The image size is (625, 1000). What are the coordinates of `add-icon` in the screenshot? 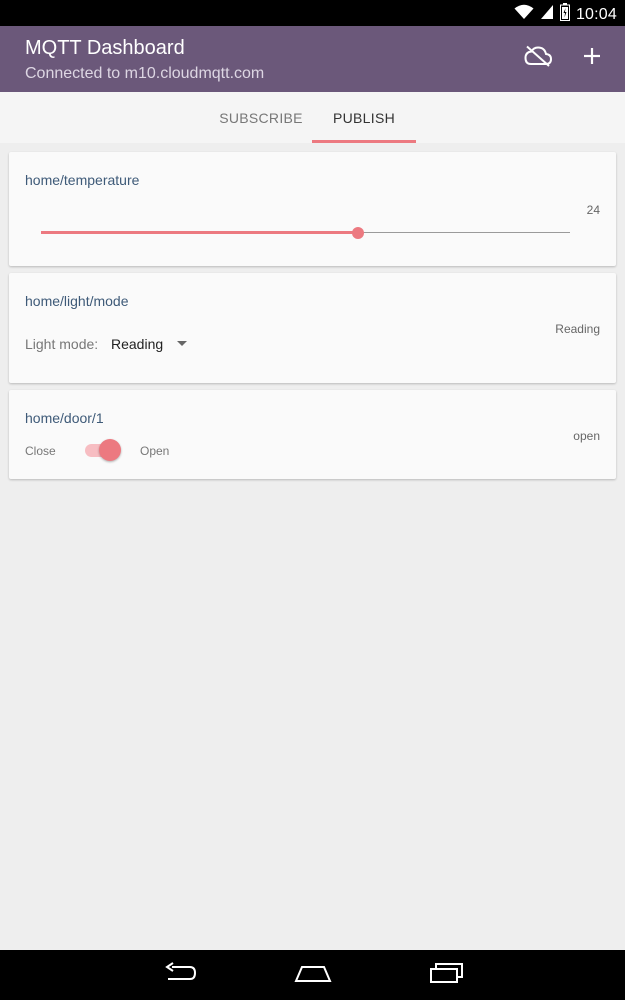 It's located at (592, 58).